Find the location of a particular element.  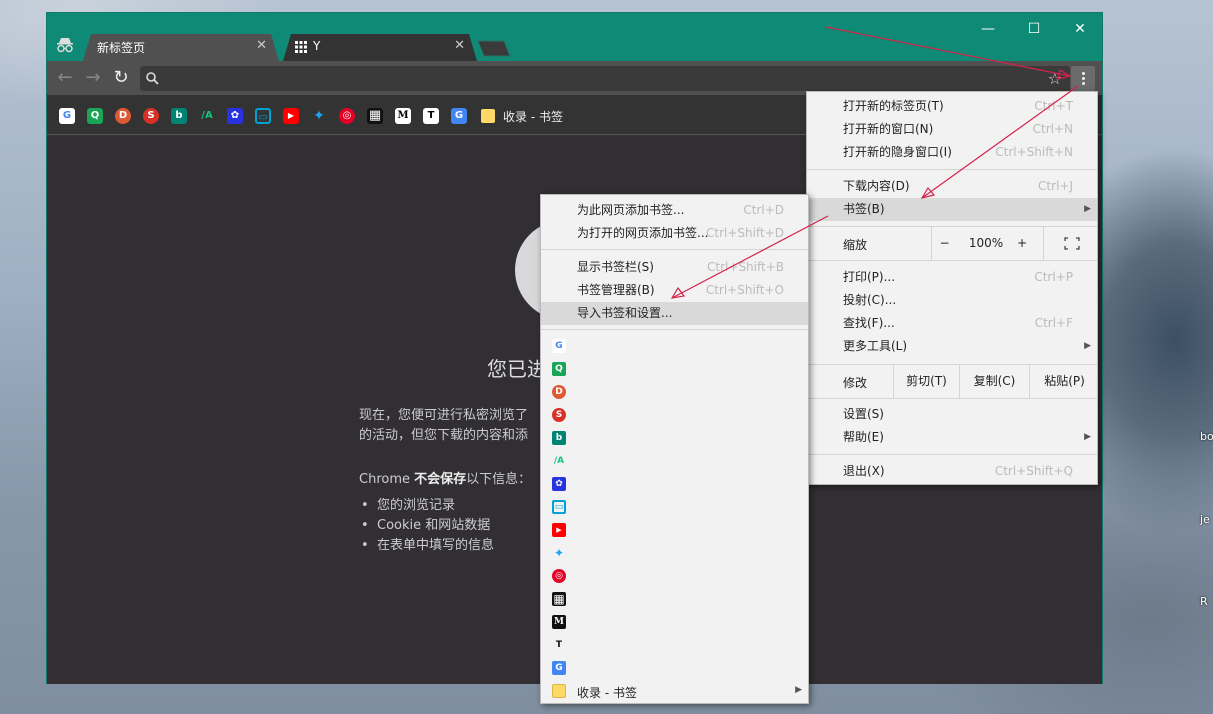

star-icon: ☆ is located at coordinates (1055, 78).